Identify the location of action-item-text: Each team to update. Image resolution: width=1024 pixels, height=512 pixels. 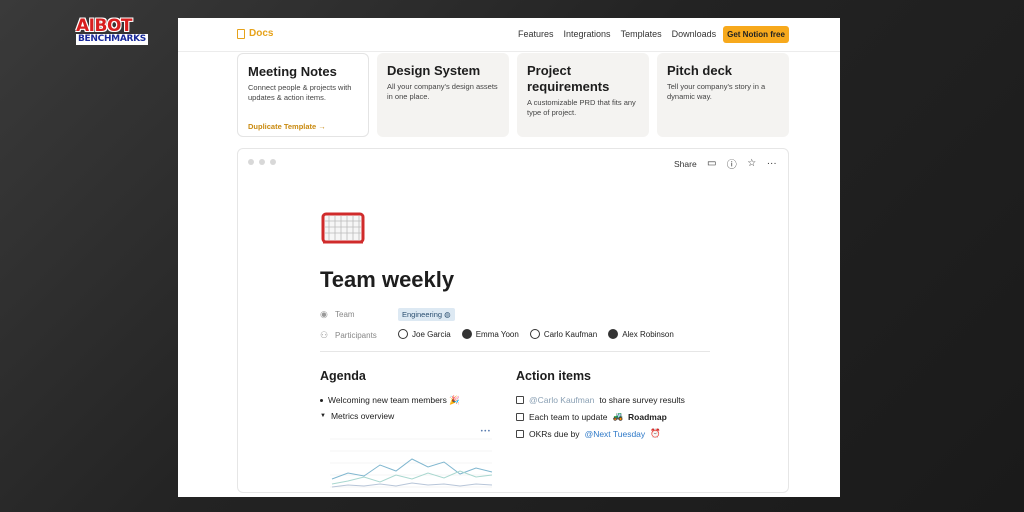
(568, 416).